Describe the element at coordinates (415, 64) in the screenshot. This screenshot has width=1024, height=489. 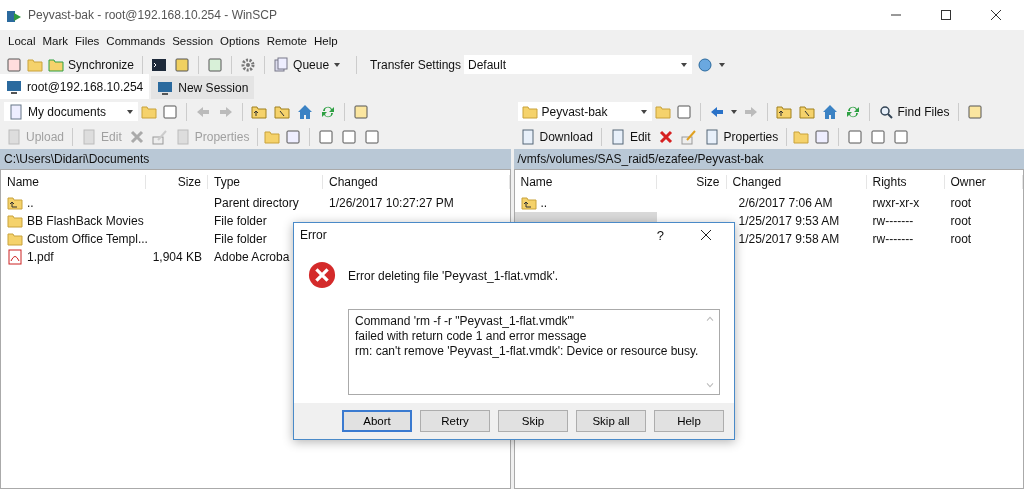
I see `transfer-settings-label: Transfer Settings` at that location.